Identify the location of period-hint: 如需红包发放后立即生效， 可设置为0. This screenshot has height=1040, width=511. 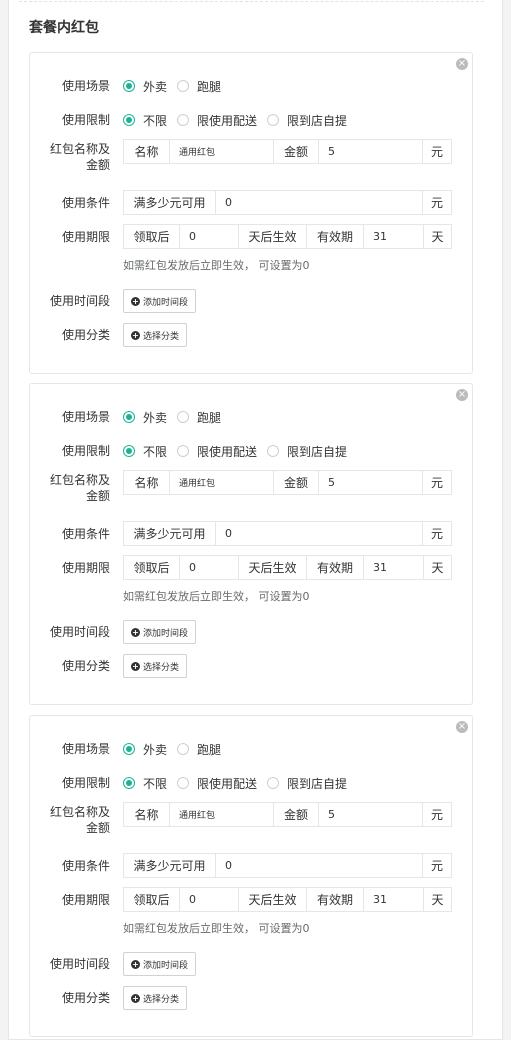
(216, 596).